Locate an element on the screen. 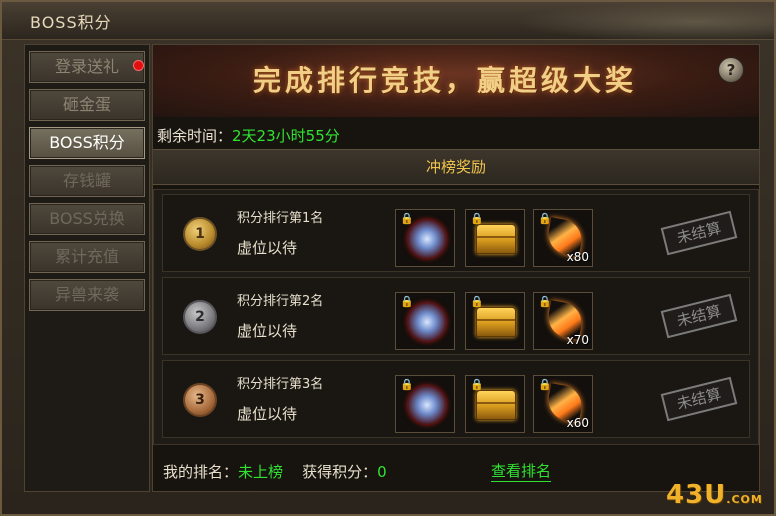  notification-dot-icon is located at coordinates (138, 65).